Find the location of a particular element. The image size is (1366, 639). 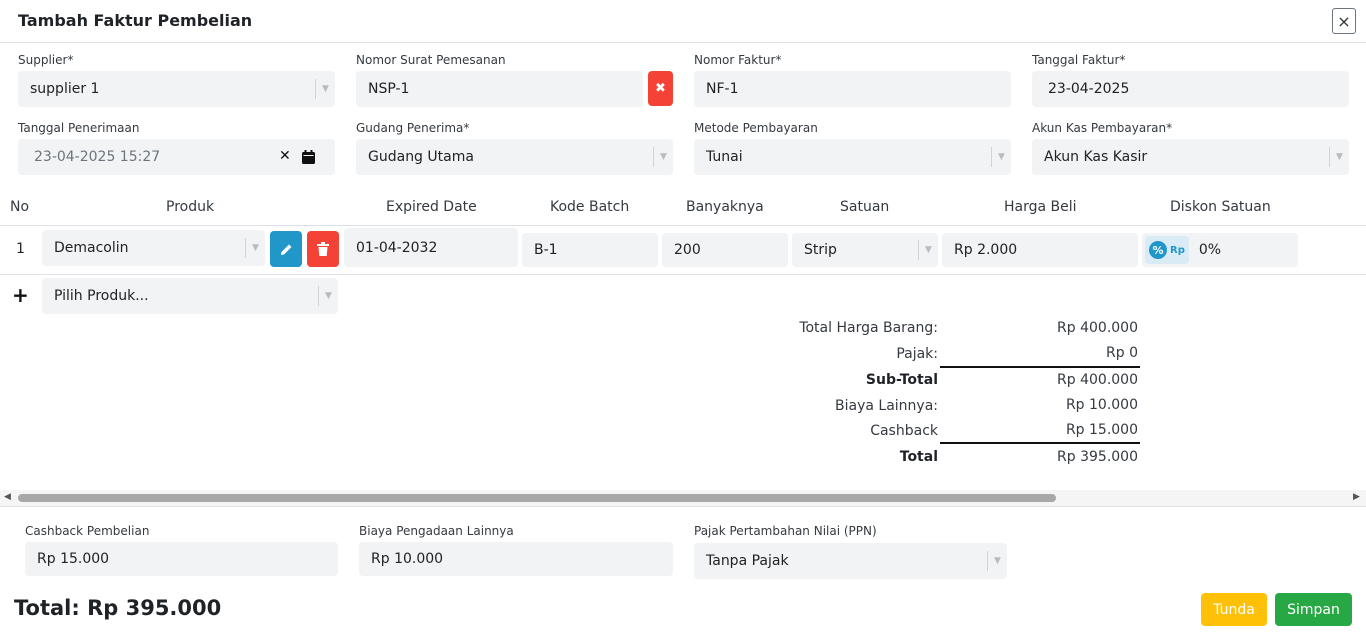

discount-type-toggle: % Rp is located at coordinates (1167, 250).